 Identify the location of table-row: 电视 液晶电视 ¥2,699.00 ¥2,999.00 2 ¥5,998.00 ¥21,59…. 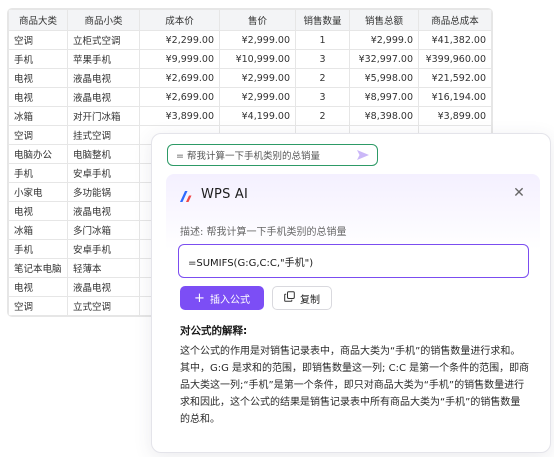
(250, 78).